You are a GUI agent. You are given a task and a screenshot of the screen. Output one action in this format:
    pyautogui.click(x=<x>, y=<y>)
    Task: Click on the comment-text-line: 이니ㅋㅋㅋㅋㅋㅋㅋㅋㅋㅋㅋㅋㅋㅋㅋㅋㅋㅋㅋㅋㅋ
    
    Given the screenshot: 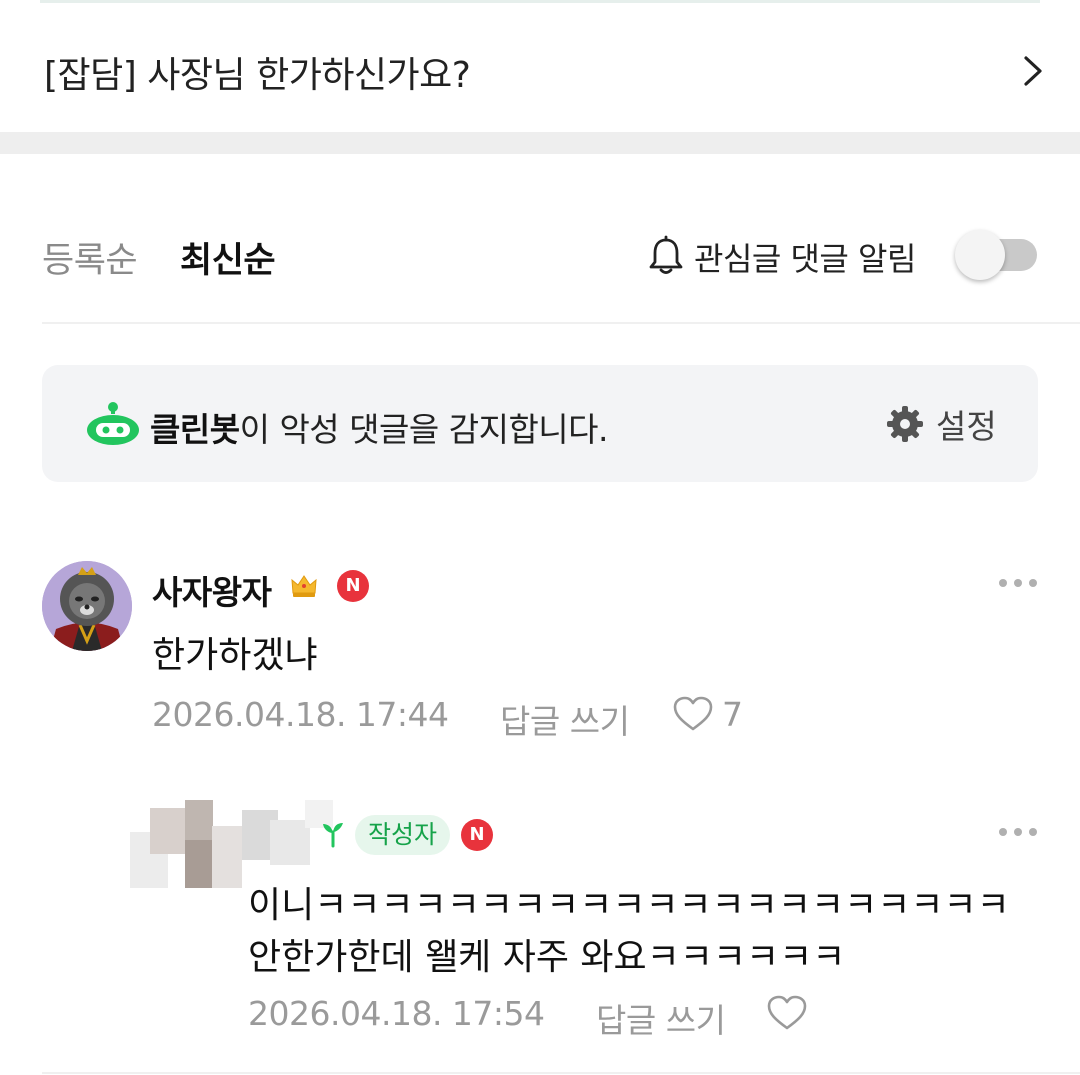 What is the action you would take?
    pyautogui.click(x=629, y=905)
    